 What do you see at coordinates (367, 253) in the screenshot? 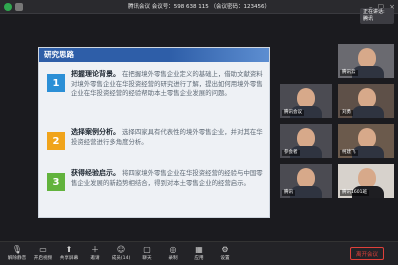
I see `leave-meeting-button: 离开会议` at bounding box center [367, 253].